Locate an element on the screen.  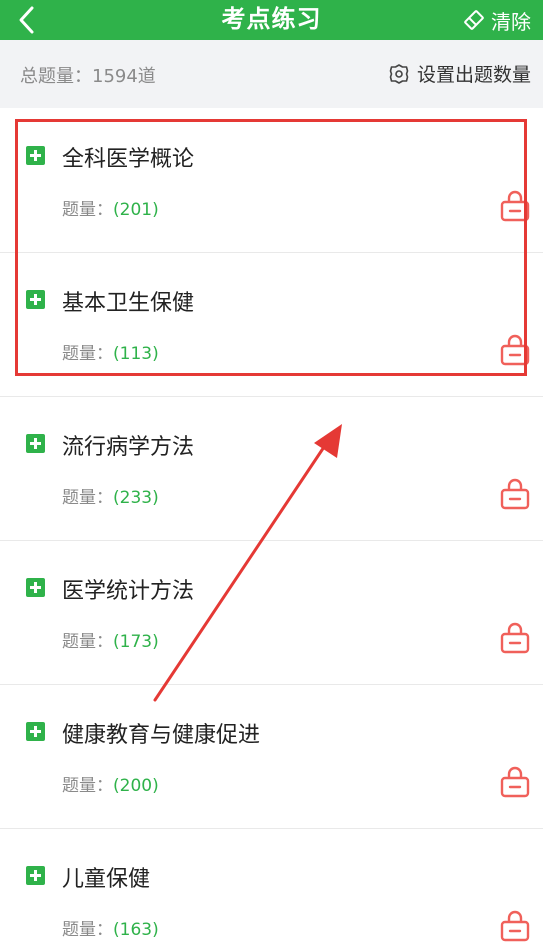
annotation-arrow-shaft is located at coordinates (242, 569).